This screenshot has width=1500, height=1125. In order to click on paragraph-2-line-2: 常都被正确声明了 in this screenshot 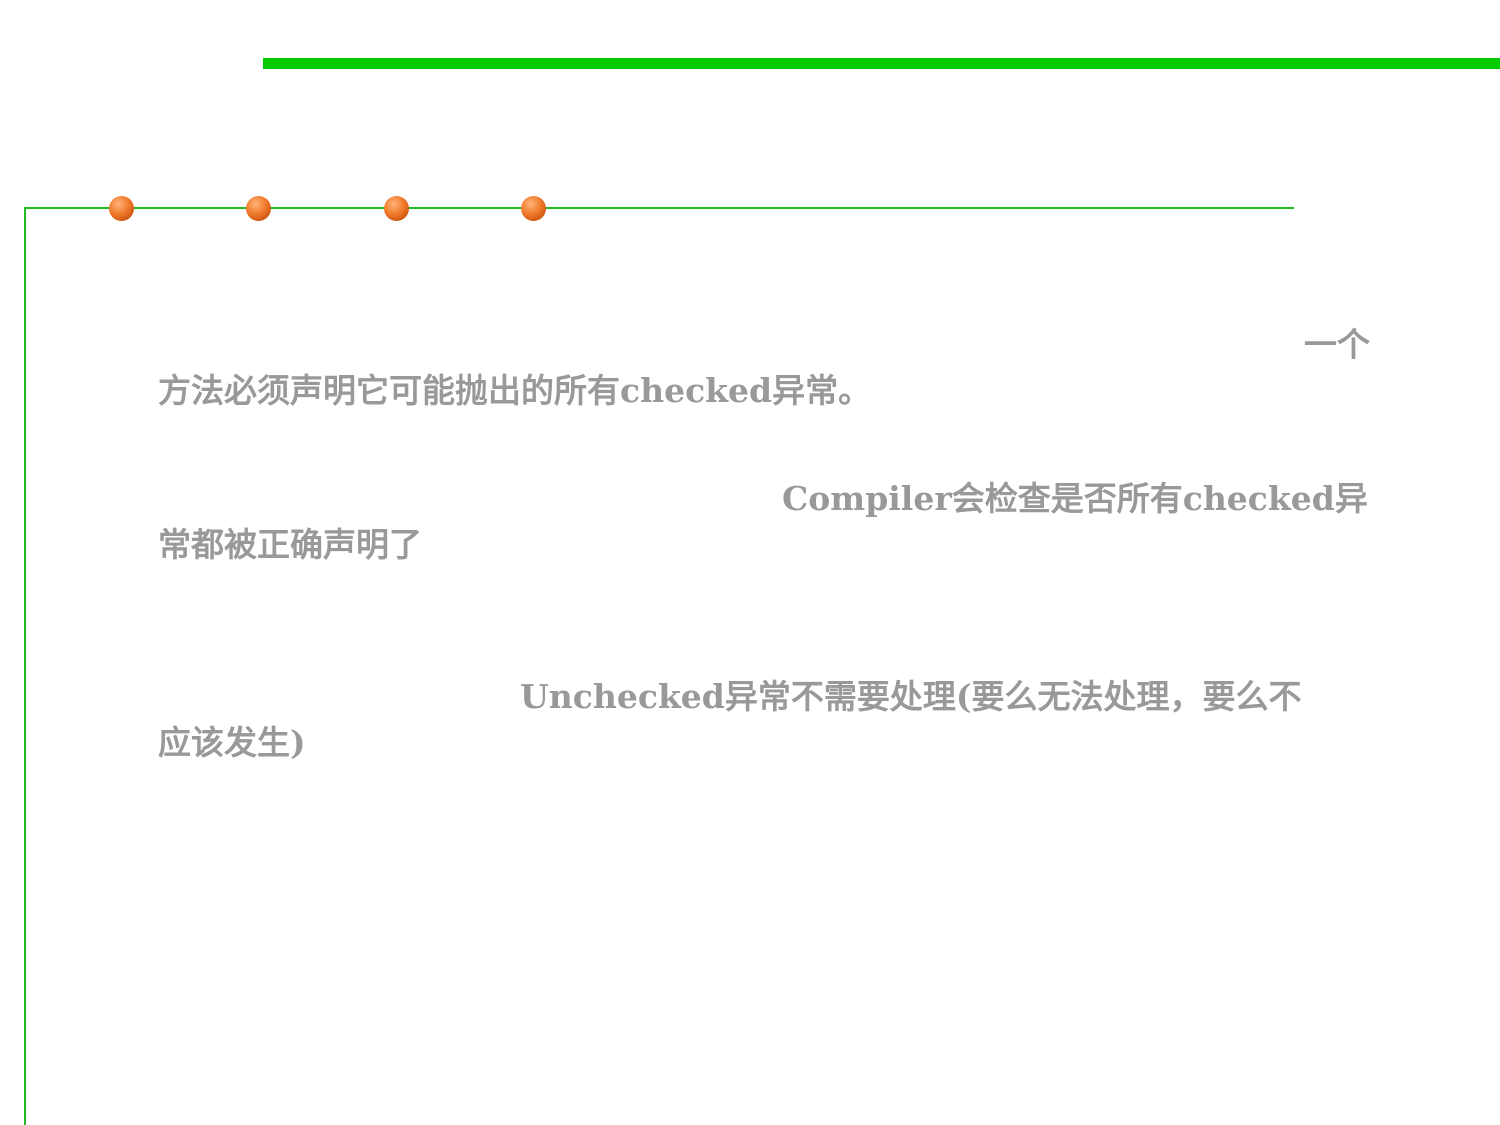, I will do `click(290, 544)`.